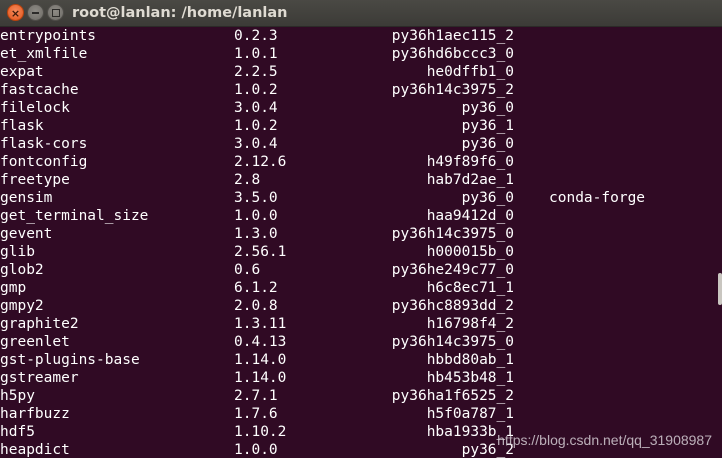 The width and height of the screenshot is (722, 458). What do you see at coordinates (470, 252) in the screenshot?
I see `package-build: h000015b_0` at bounding box center [470, 252].